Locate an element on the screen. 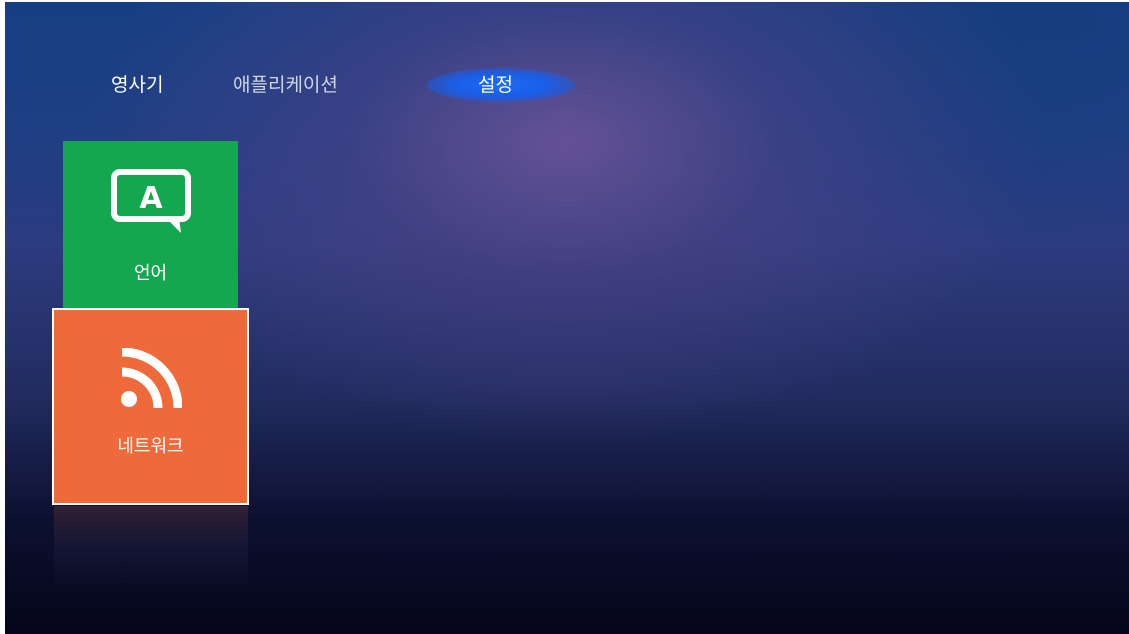 This screenshot has width=1129, height=634. language-tile: A 언어 is located at coordinates (150, 226).